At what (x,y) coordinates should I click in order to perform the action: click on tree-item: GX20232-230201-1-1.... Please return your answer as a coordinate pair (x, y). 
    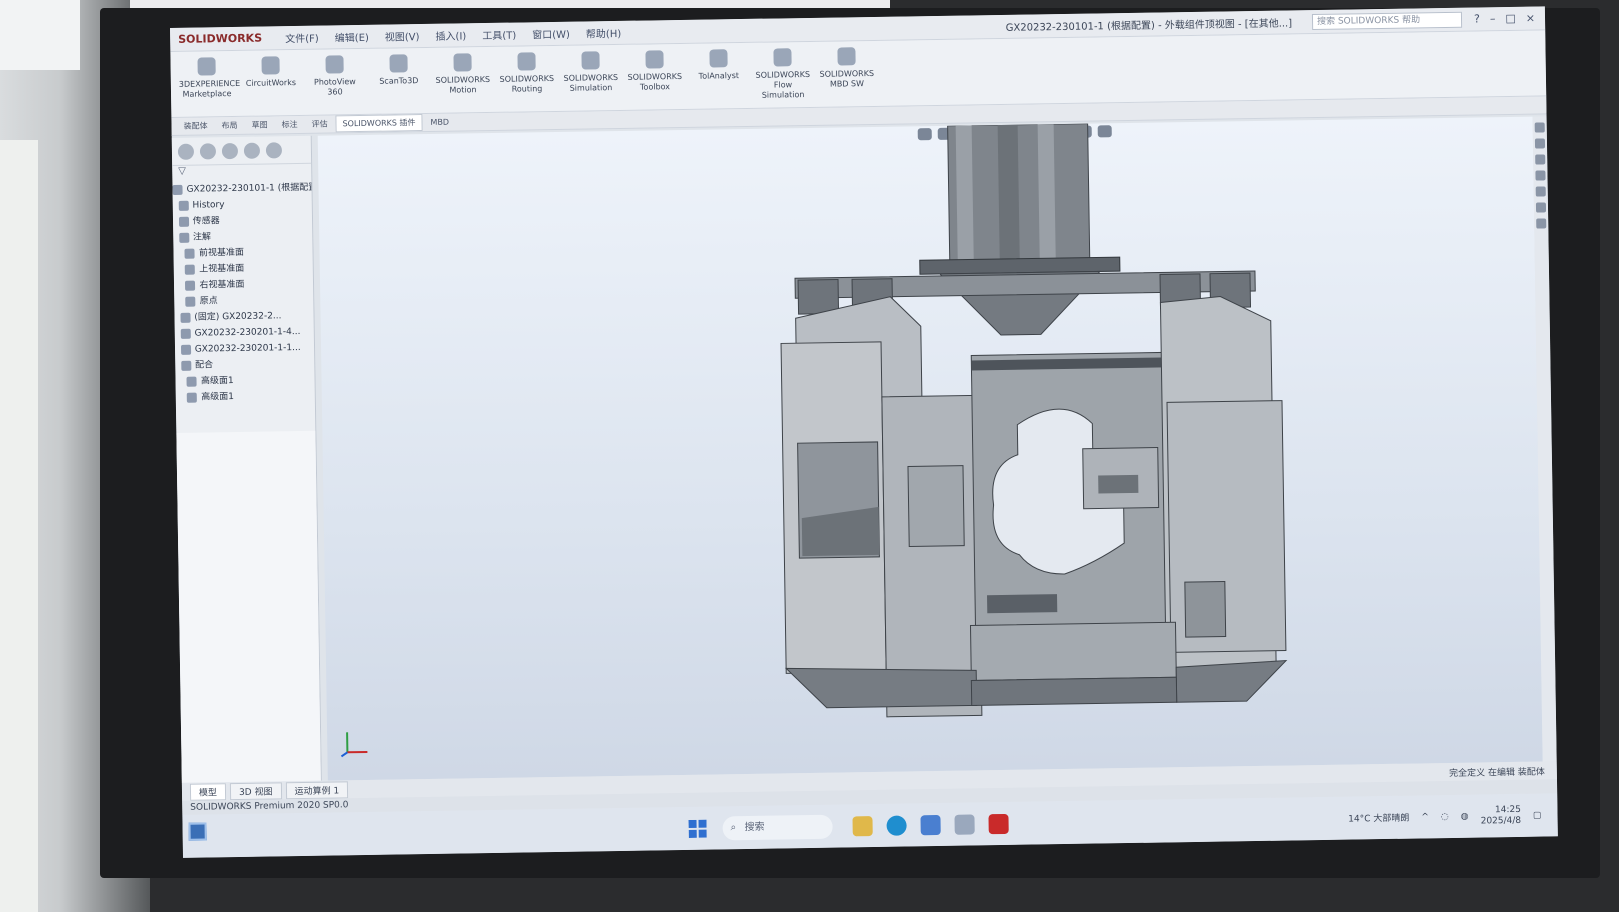
    Looking at the image, I should click on (244, 349).